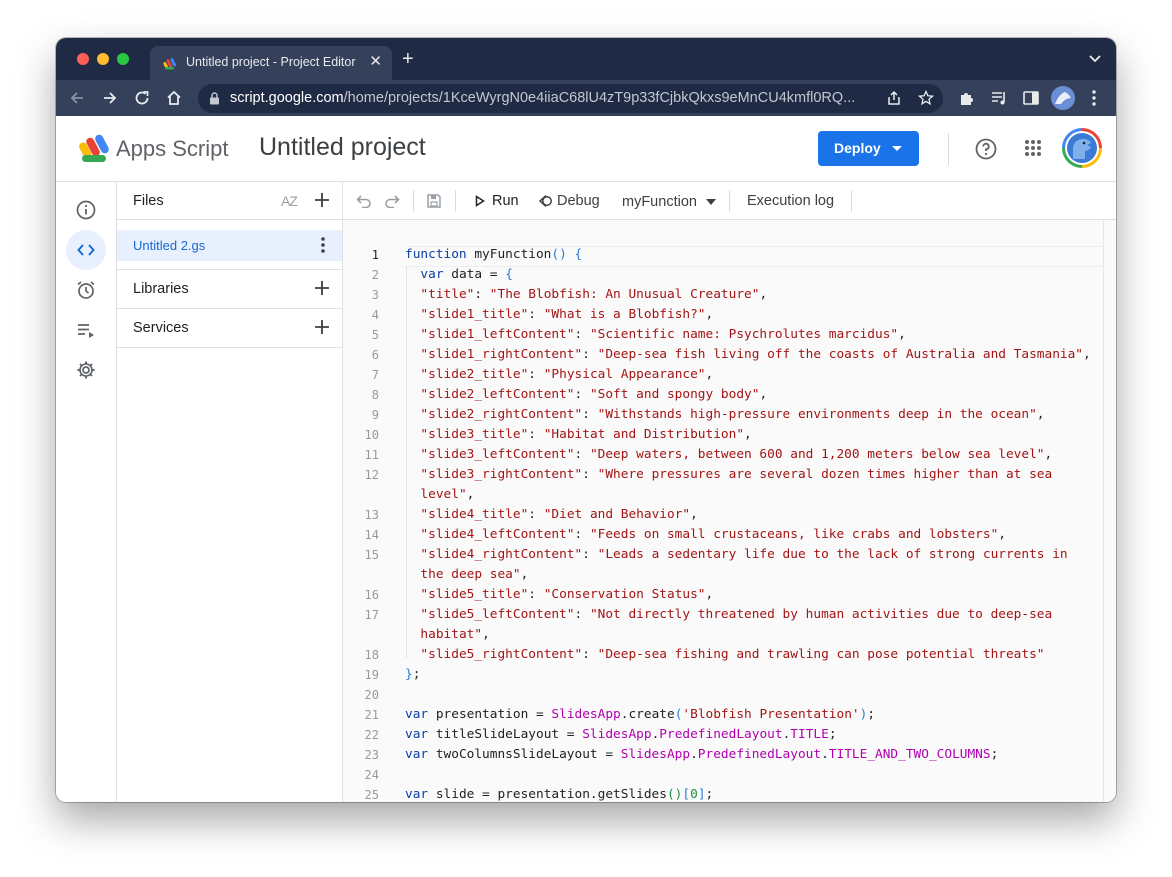 This screenshot has height=877, width=1172. What do you see at coordinates (1095, 58) in the screenshot?
I see `tab-search-chevron-icon` at bounding box center [1095, 58].